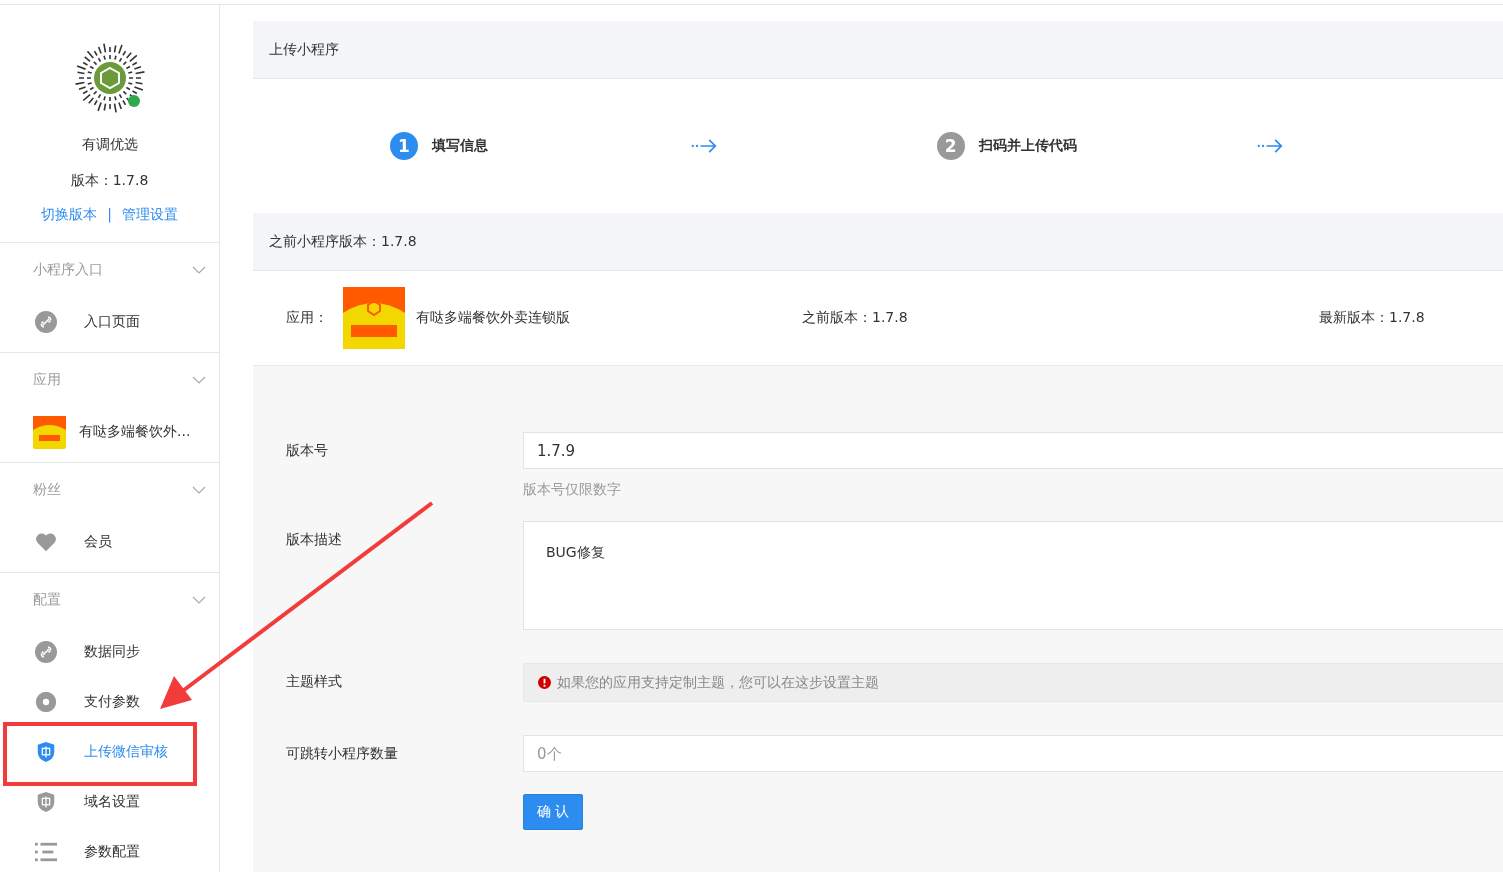 This screenshot has width=1503, height=872. Describe the element at coordinates (87, 652) in the screenshot. I see `sidebar-item: 数据同步` at that location.